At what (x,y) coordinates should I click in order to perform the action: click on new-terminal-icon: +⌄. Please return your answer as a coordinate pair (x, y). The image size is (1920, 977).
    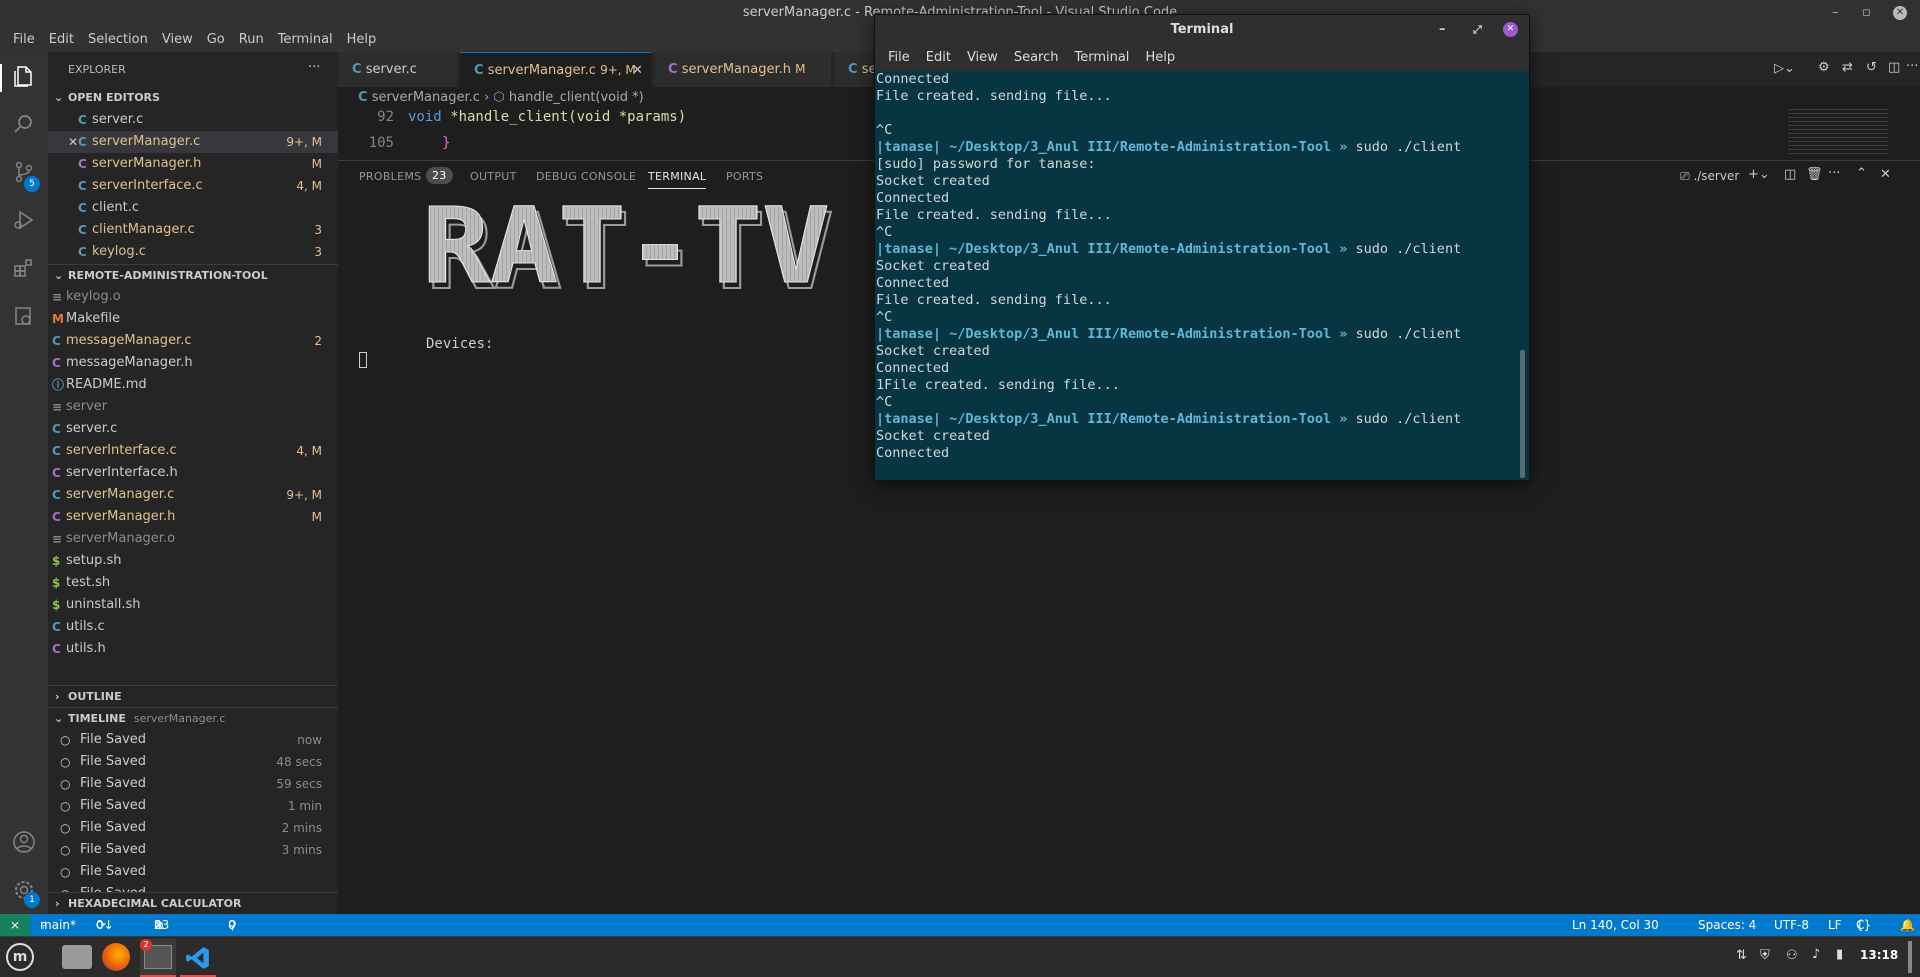
    Looking at the image, I should click on (1759, 174).